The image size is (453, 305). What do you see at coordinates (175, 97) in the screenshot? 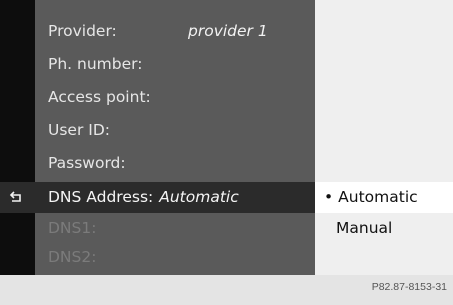
I see `access-point-row: Access point:` at bounding box center [175, 97].